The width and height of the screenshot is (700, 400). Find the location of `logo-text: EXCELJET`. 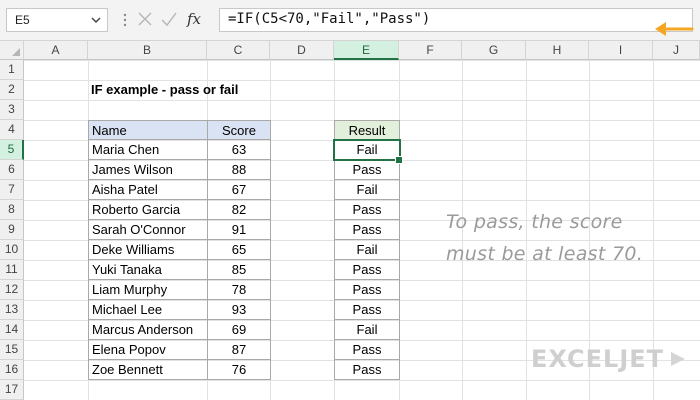

logo-text: EXCELJET is located at coordinates (598, 359).